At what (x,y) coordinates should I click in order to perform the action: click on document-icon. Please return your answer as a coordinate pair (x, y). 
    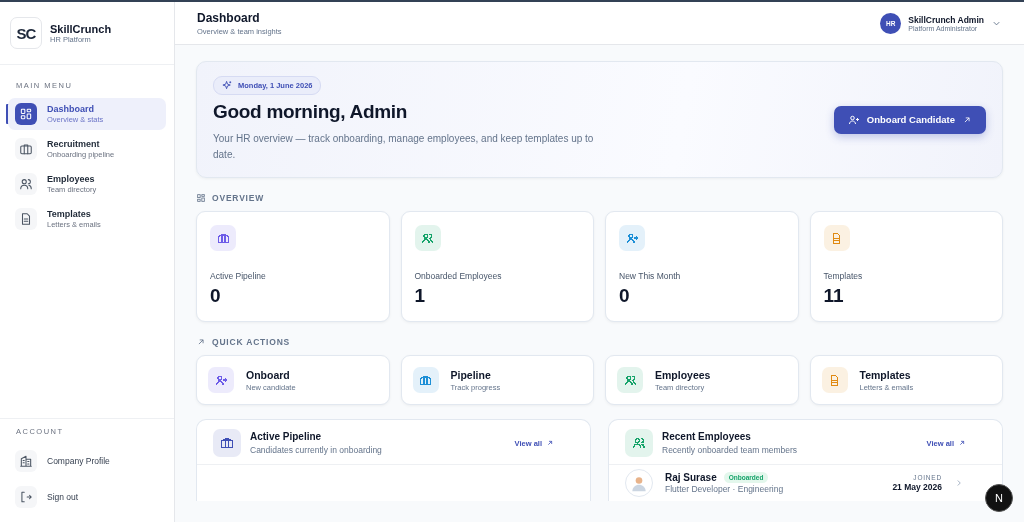
    Looking at the image, I should click on (26, 219).